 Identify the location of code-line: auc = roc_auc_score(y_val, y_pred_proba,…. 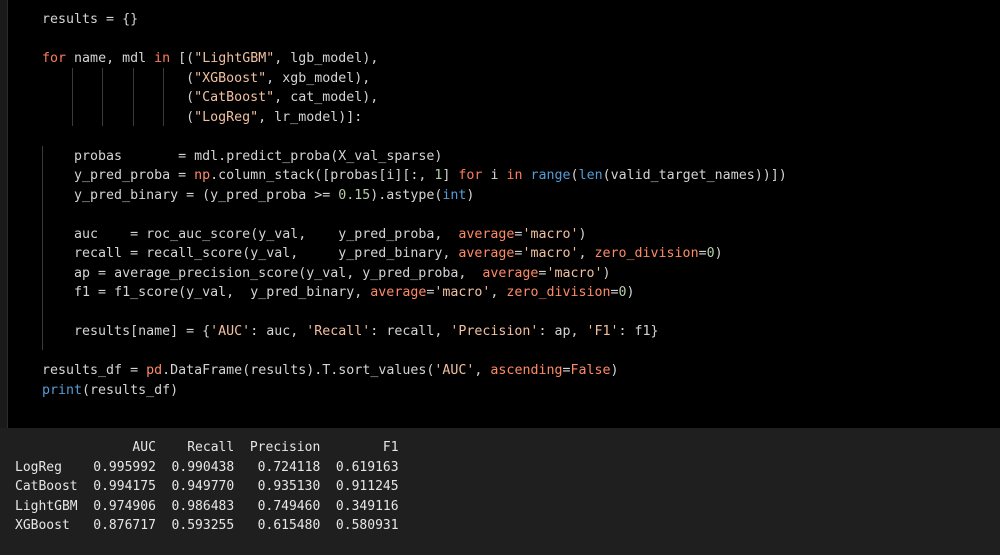
(414, 235).